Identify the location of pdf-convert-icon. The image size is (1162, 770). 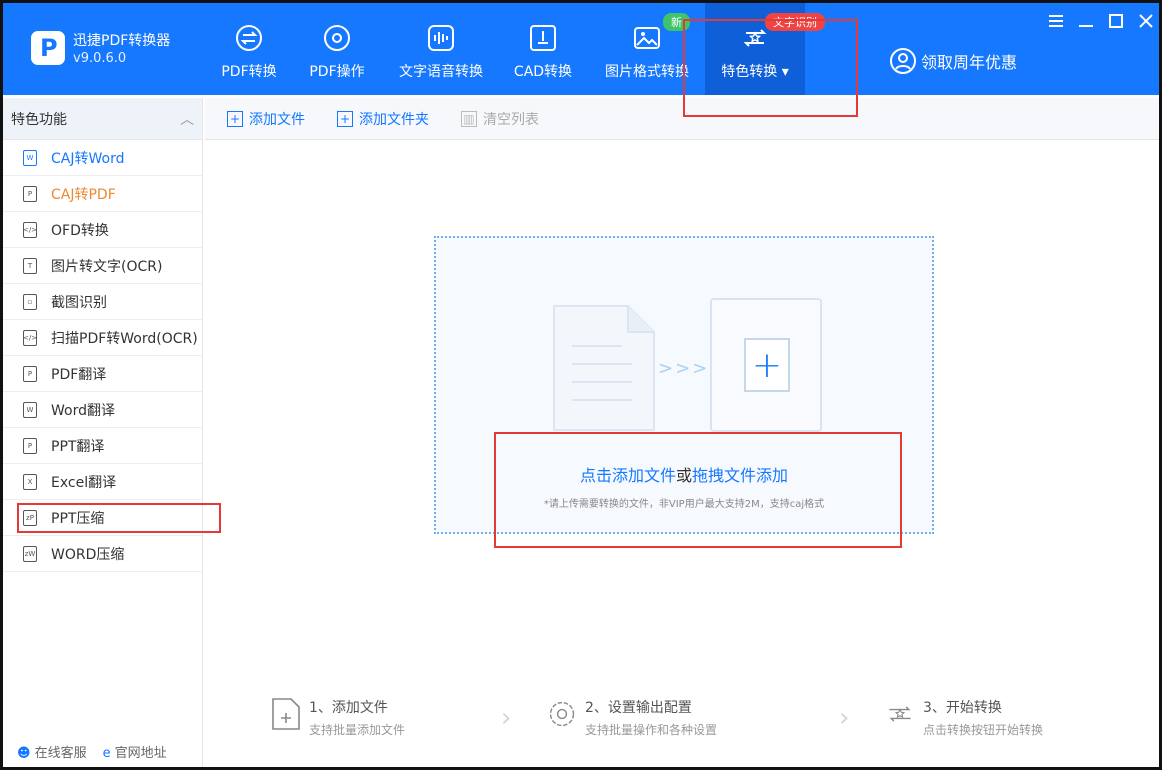
(249, 38).